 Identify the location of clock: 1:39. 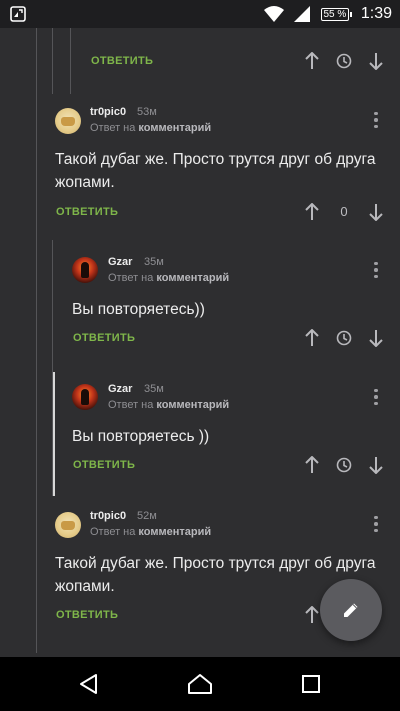
(376, 13).